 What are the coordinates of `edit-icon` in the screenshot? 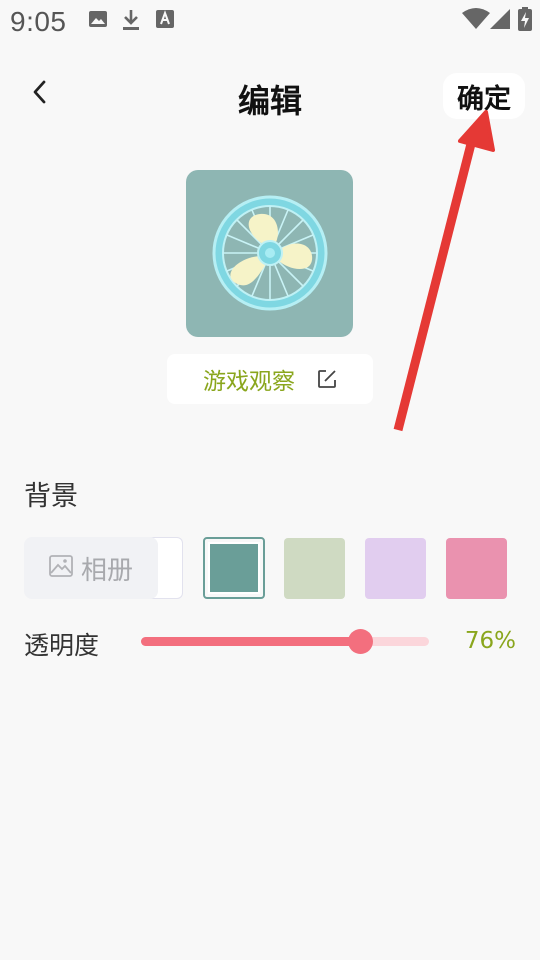 It's located at (327, 379).